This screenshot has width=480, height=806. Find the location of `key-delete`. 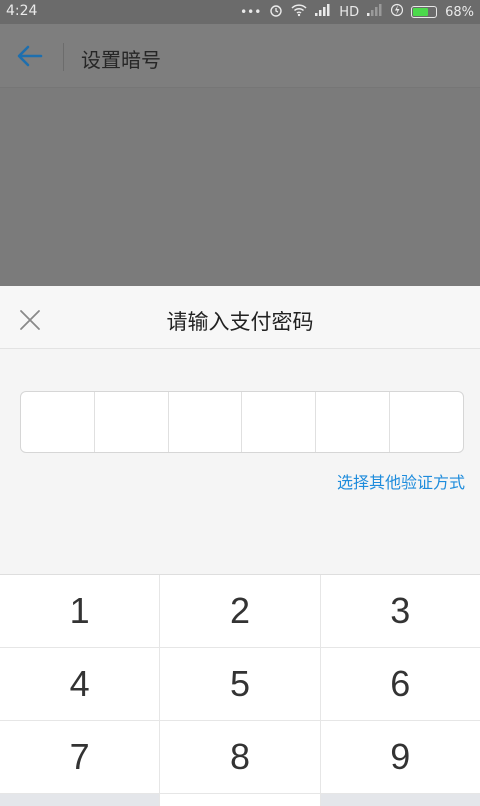

key-delete is located at coordinates (400, 800).